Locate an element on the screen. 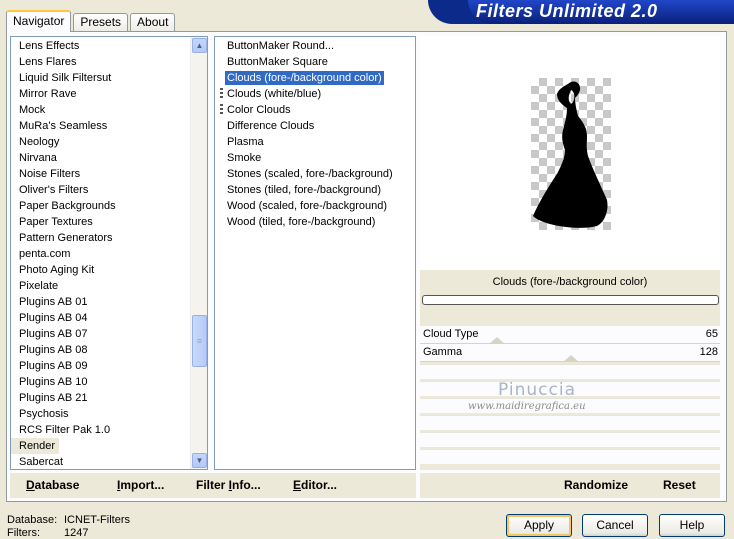 This screenshot has height=539, width=734. category-item-label: Lens Flares is located at coordinates (48, 62).